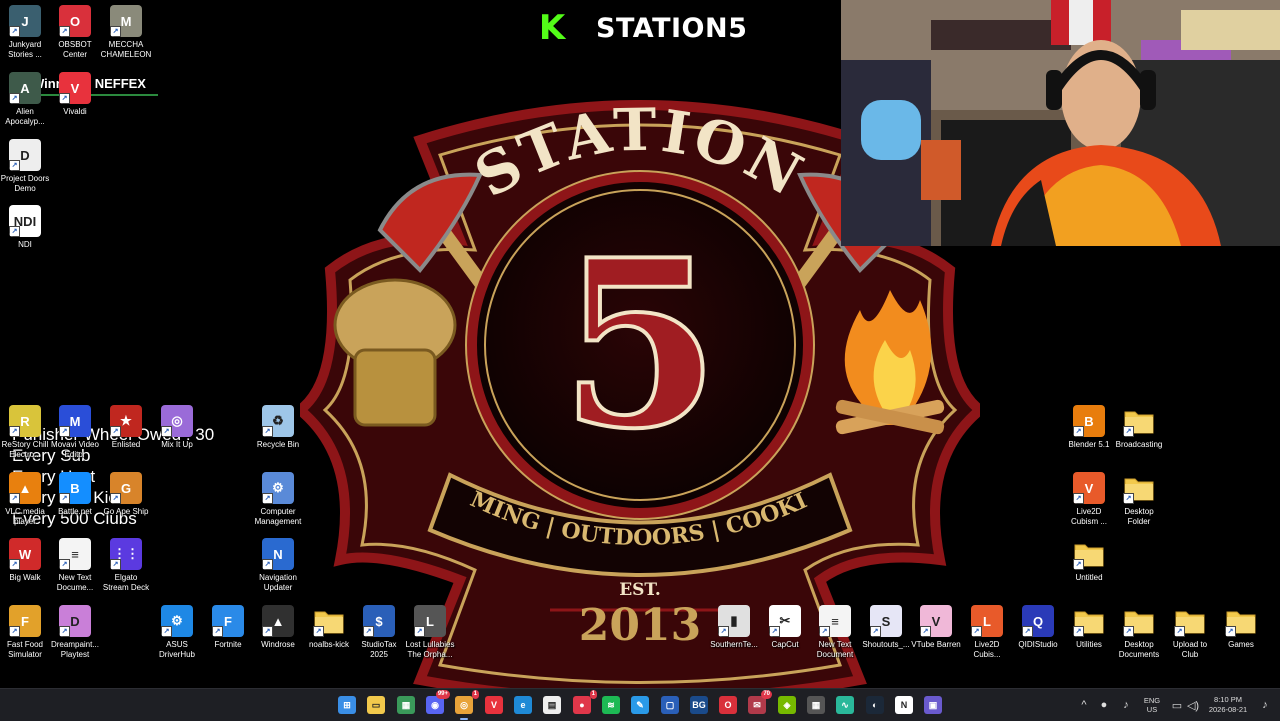 This screenshot has width=1280, height=721. What do you see at coordinates (760, 702) in the screenshot?
I see `taskbar-mail: ✉ 70` at bounding box center [760, 702].